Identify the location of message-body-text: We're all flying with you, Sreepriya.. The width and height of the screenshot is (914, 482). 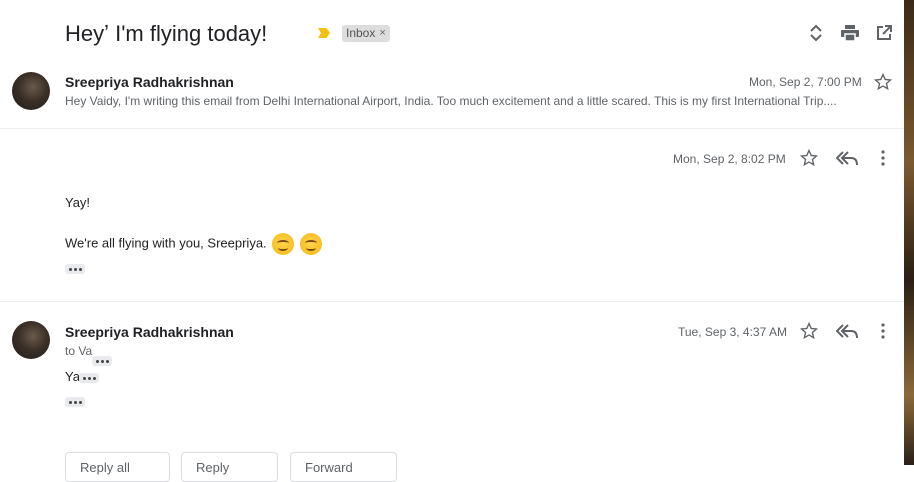
(166, 243).